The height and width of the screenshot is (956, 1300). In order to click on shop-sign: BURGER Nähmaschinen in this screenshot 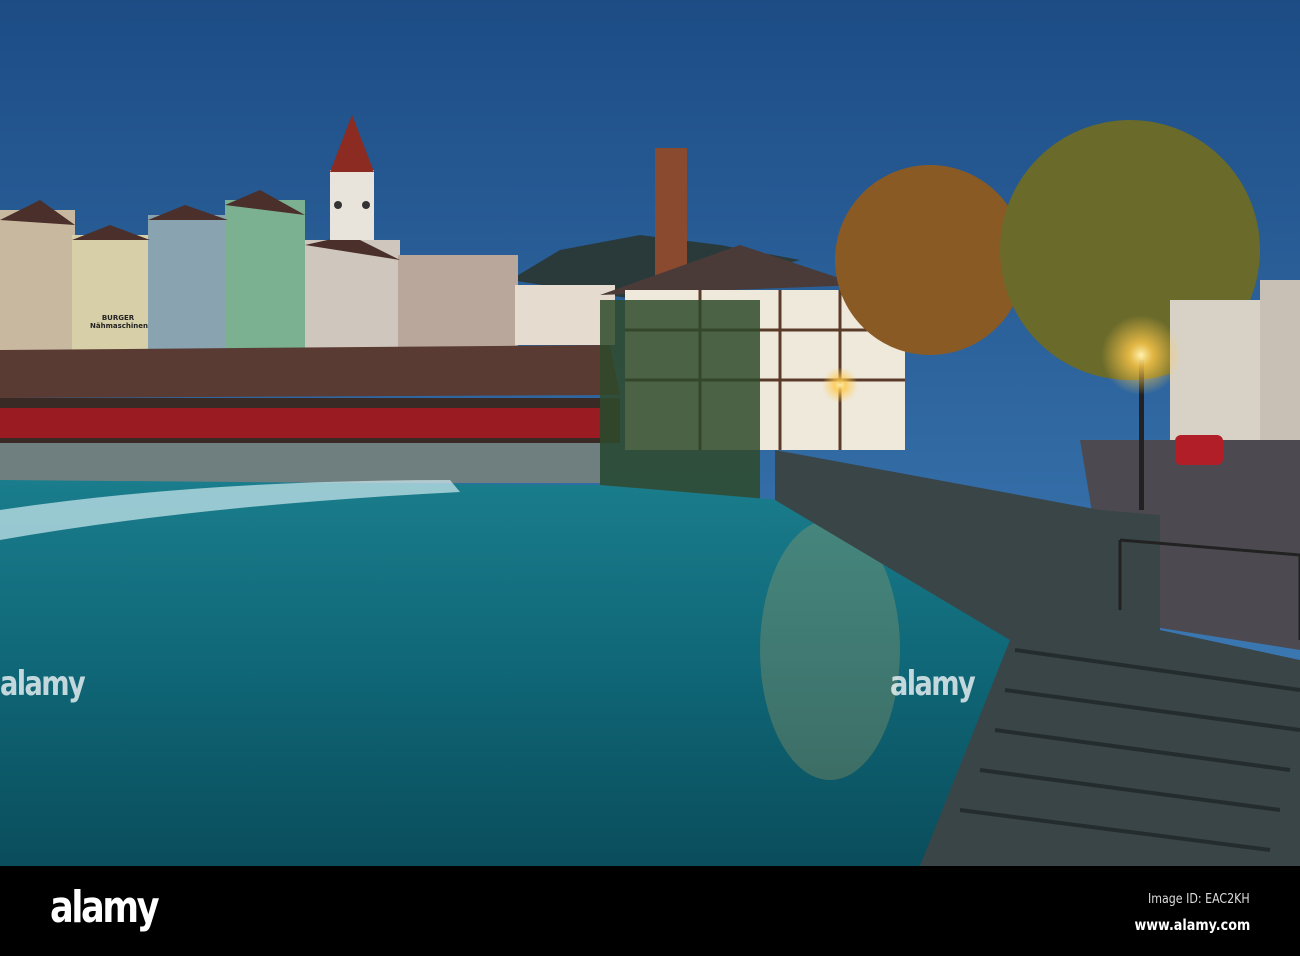, I will do `click(119, 322)`.